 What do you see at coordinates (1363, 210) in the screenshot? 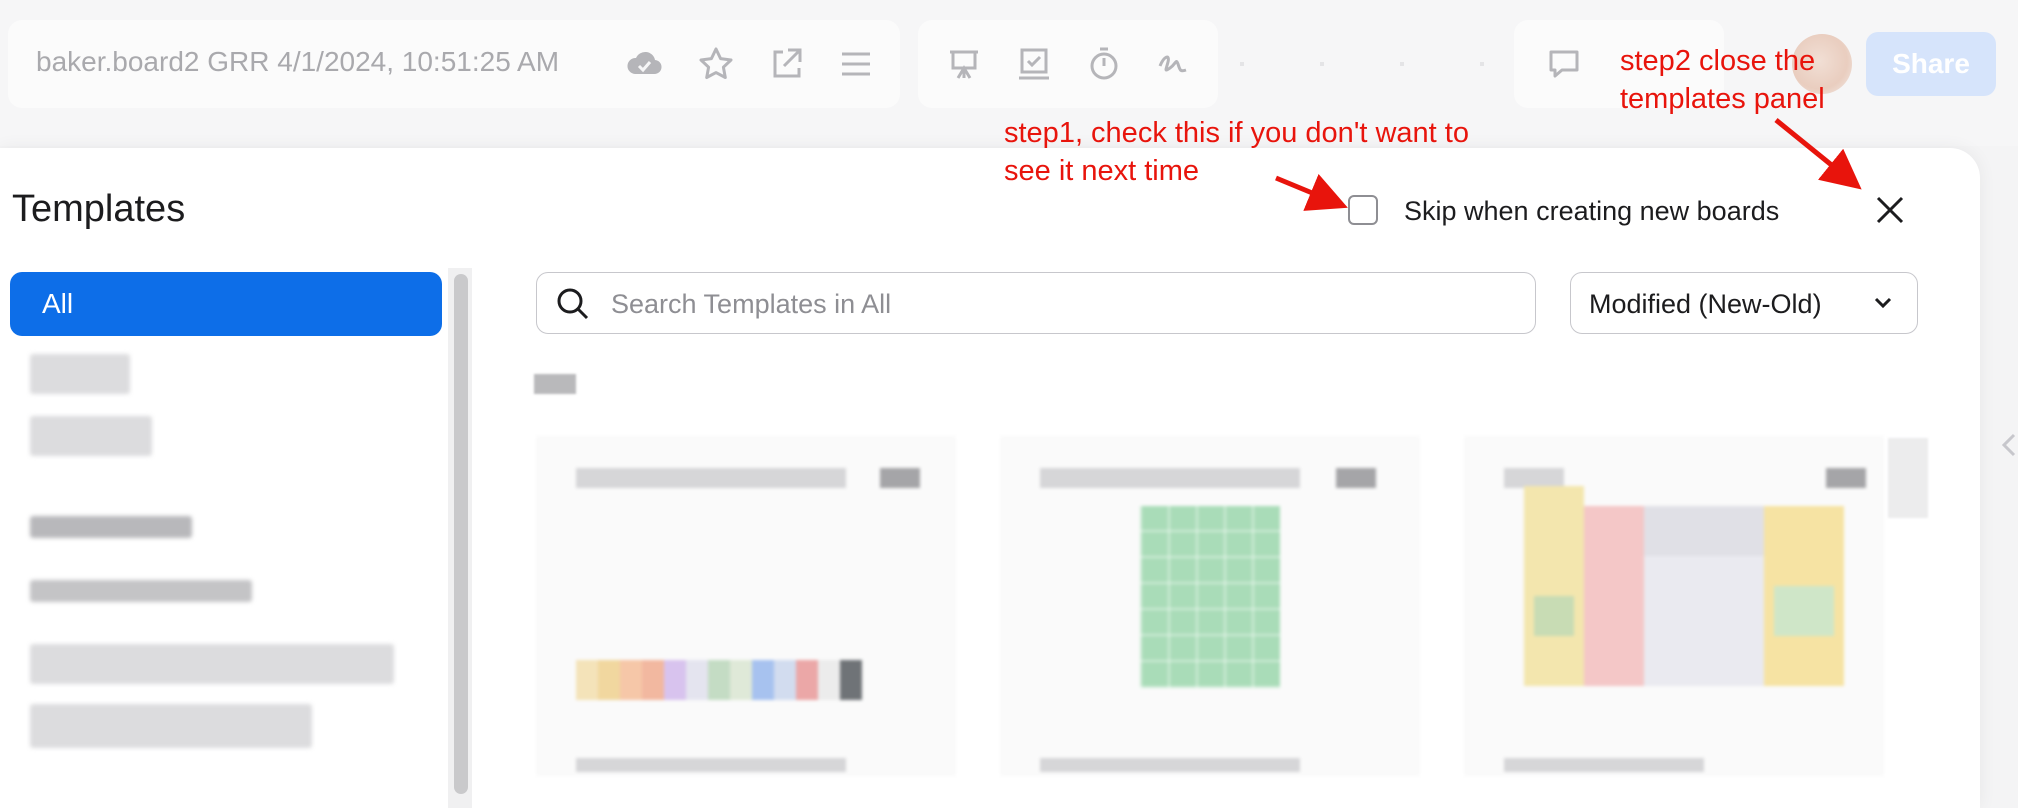
I see `skip-checkbox` at bounding box center [1363, 210].